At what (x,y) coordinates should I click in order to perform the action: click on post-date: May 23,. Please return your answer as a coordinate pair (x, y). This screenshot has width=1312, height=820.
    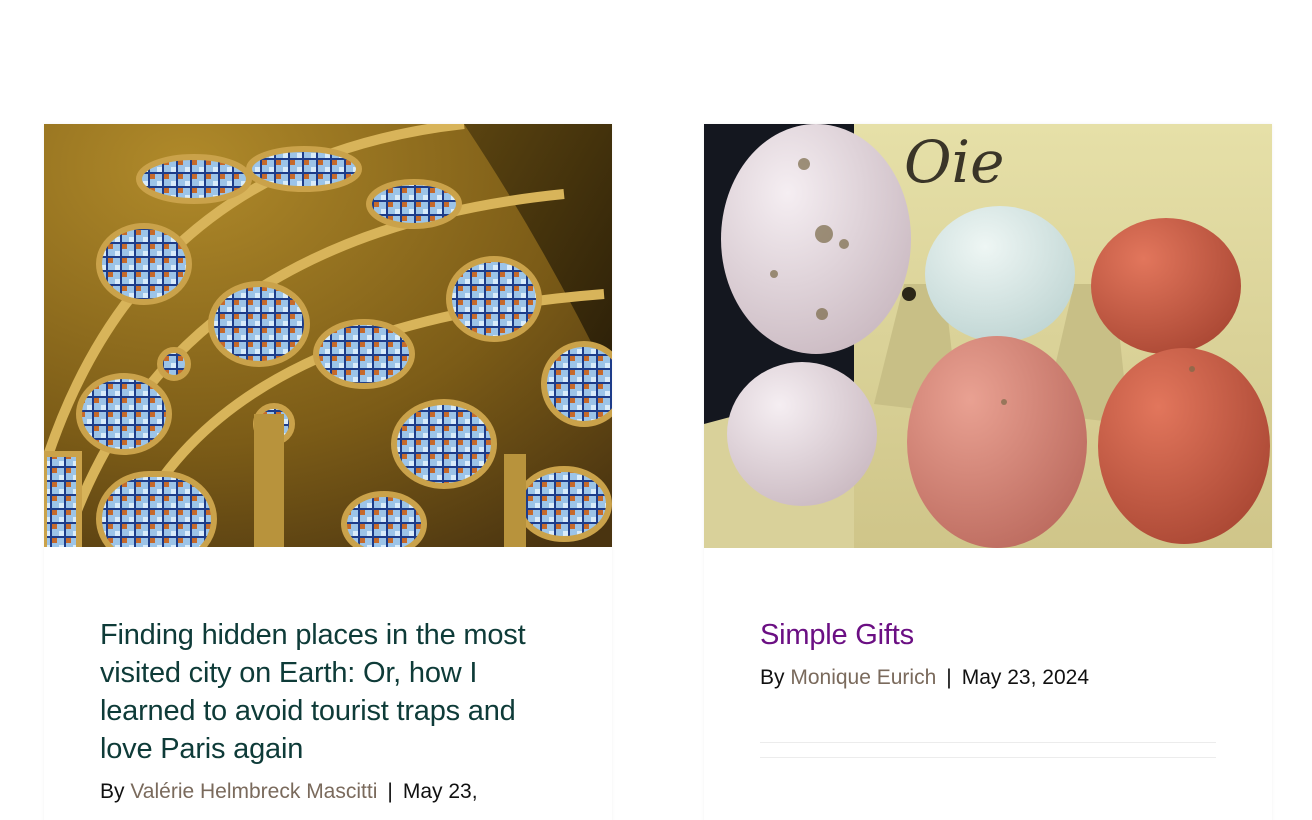
    Looking at the image, I should click on (440, 791).